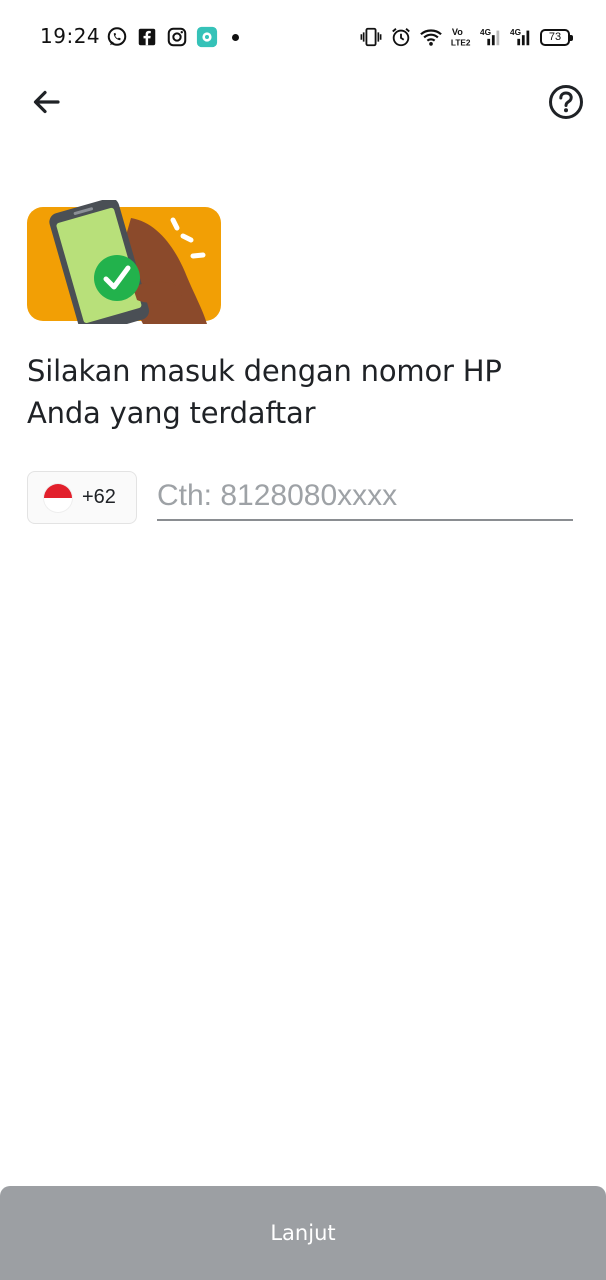 This screenshot has height=1280, width=606. I want to click on battery-level: 73, so click(555, 37).